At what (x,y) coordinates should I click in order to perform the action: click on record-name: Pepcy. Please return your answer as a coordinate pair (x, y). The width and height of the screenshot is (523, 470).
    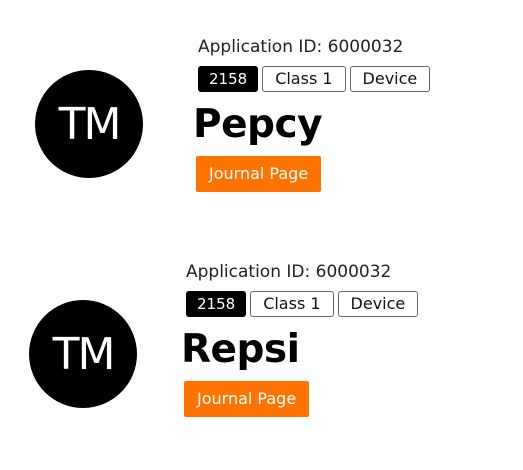
    Looking at the image, I should click on (258, 124).